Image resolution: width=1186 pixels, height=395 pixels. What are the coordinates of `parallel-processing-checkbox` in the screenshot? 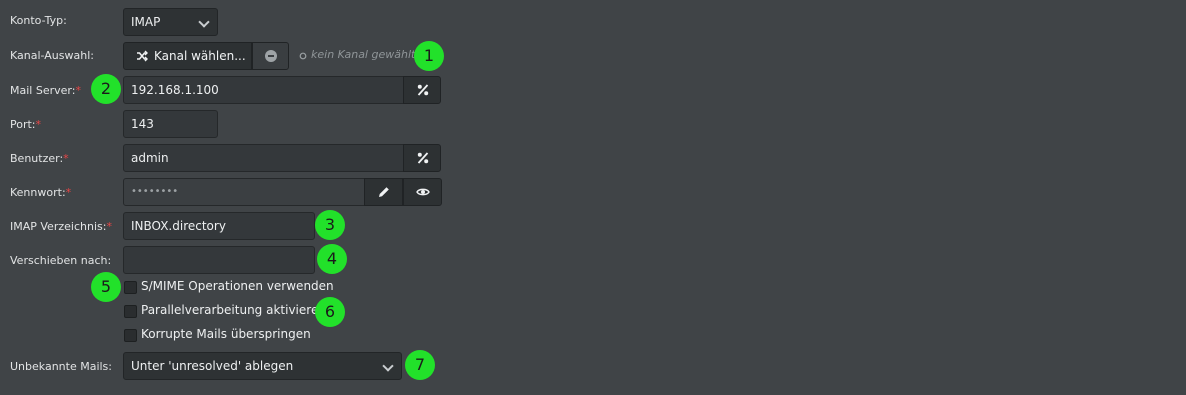 It's located at (130, 311).